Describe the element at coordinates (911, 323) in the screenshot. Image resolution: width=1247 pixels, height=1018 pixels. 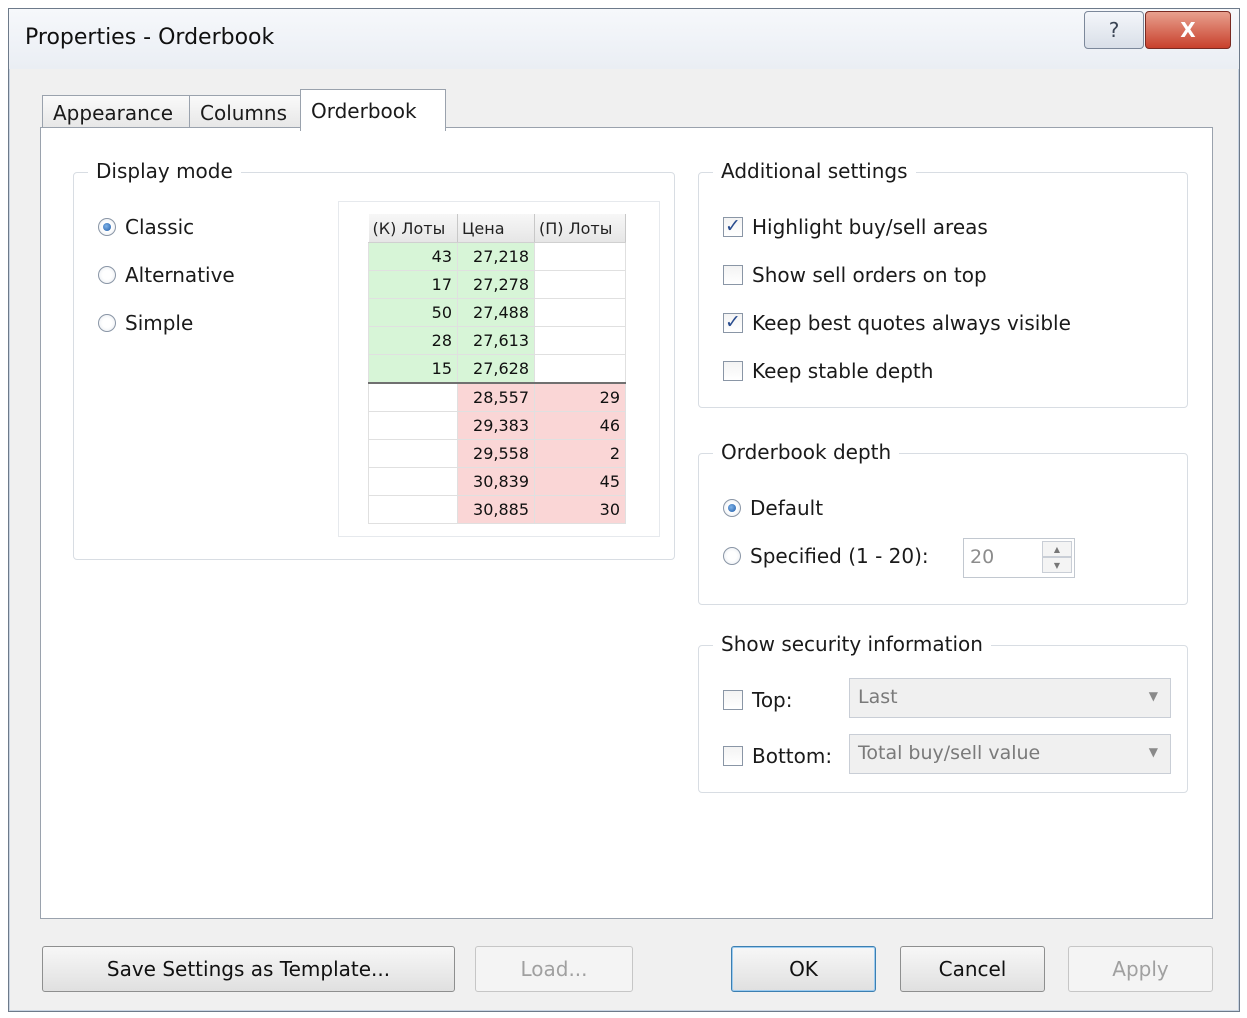
I see `best-quotes-visible-label: Keep best quotes always visible` at that location.